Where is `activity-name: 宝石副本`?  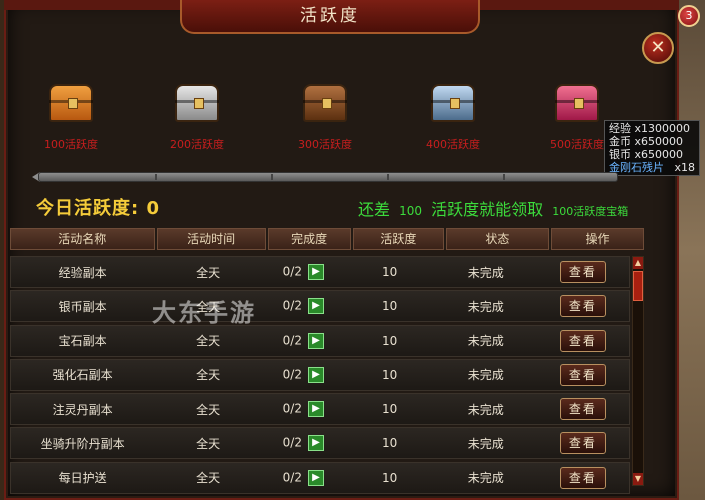
activity-name: 宝石副本 is located at coordinates (82, 340).